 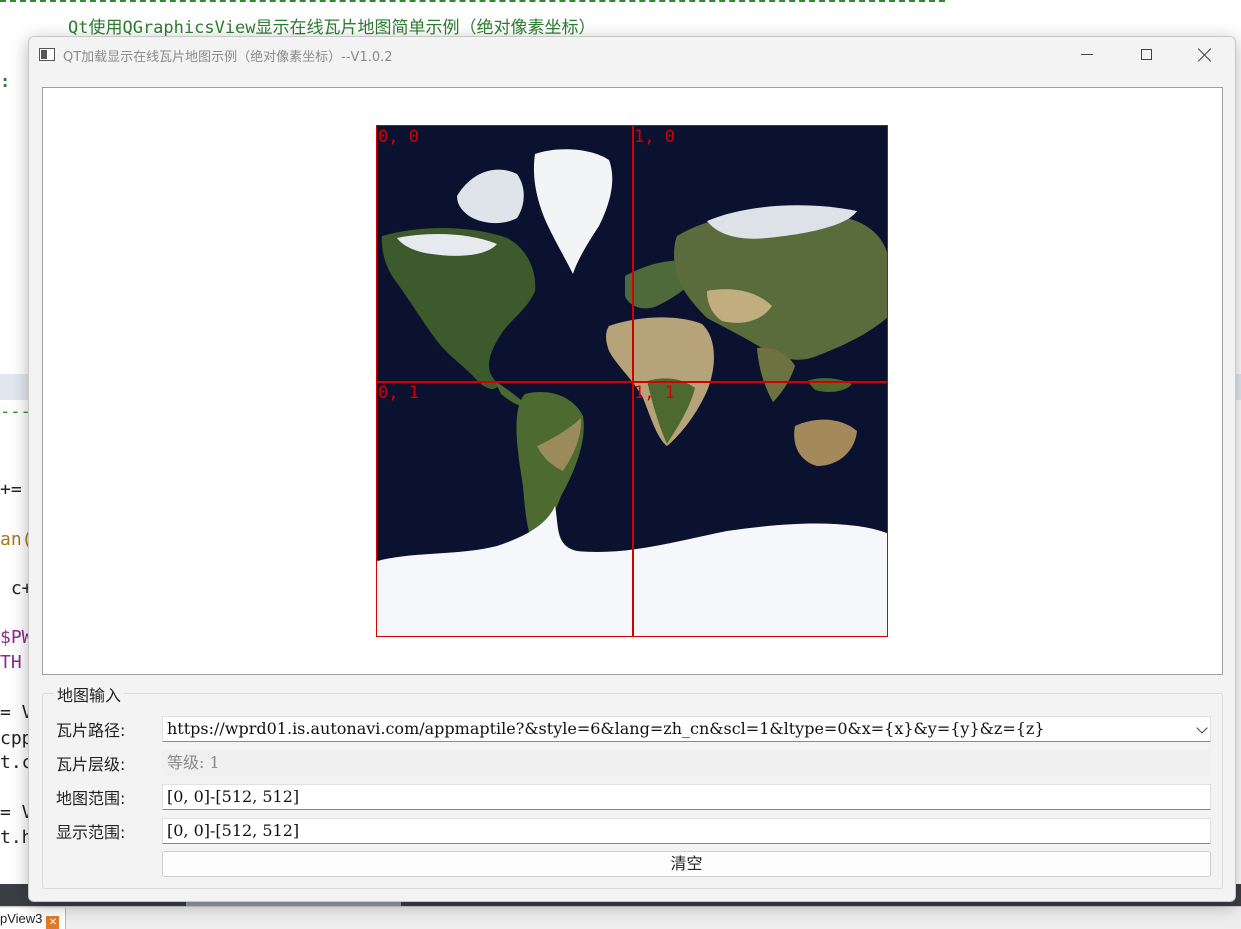 I want to click on display-range-label: 显示范围:, so click(x=91, y=832).